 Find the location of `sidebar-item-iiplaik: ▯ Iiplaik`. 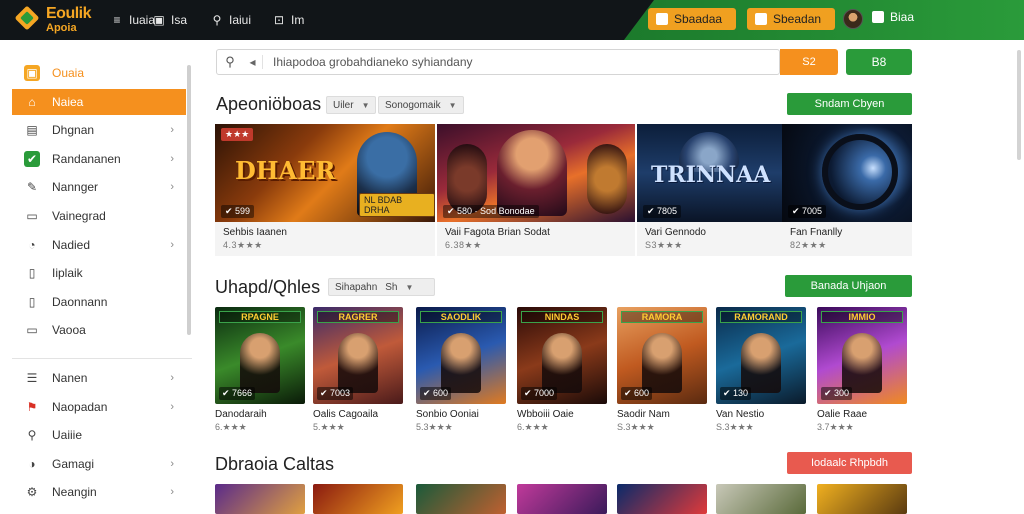

sidebar-item-iiplaik: ▯ Iiplaik is located at coordinates (99, 273).